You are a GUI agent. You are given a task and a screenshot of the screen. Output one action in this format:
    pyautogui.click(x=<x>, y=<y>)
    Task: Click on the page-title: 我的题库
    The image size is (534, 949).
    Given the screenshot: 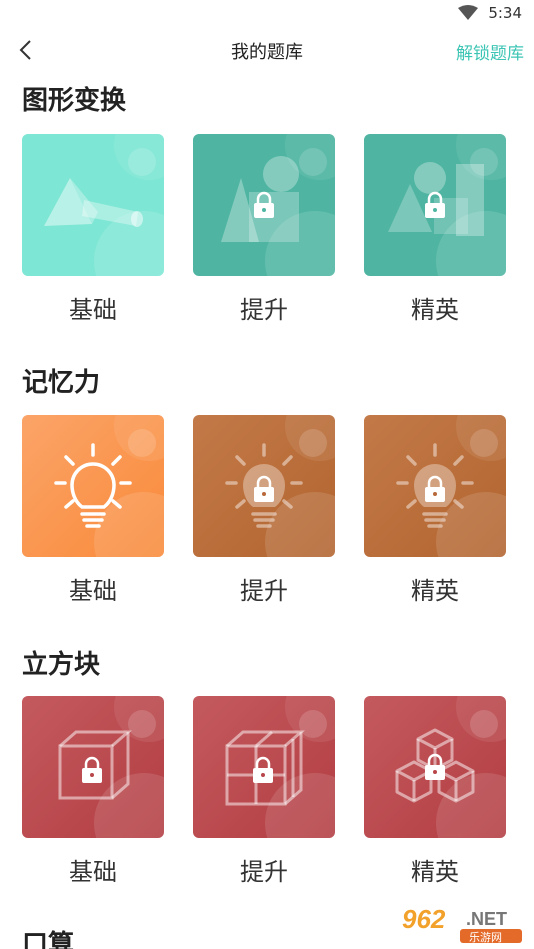 What is the action you would take?
    pyautogui.click(x=267, y=52)
    